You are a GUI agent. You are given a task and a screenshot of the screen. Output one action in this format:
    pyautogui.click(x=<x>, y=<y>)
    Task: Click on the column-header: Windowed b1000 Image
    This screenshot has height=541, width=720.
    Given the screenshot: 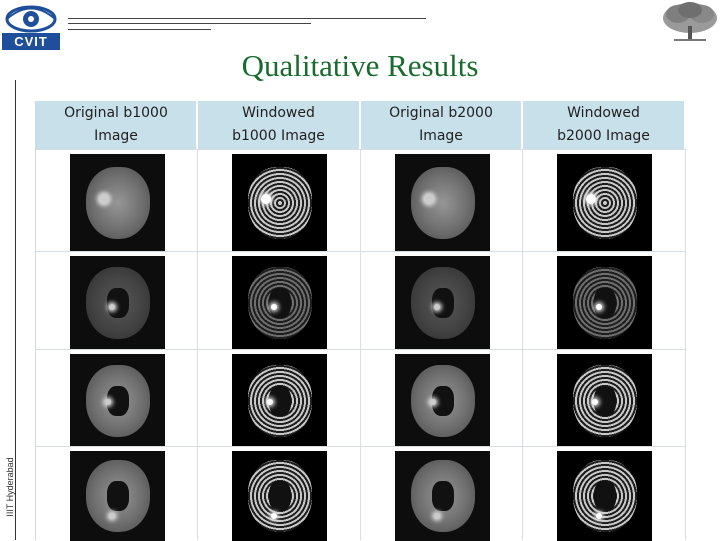 What is the action you would take?
    pyautogui.click(x=279, y=125)
    